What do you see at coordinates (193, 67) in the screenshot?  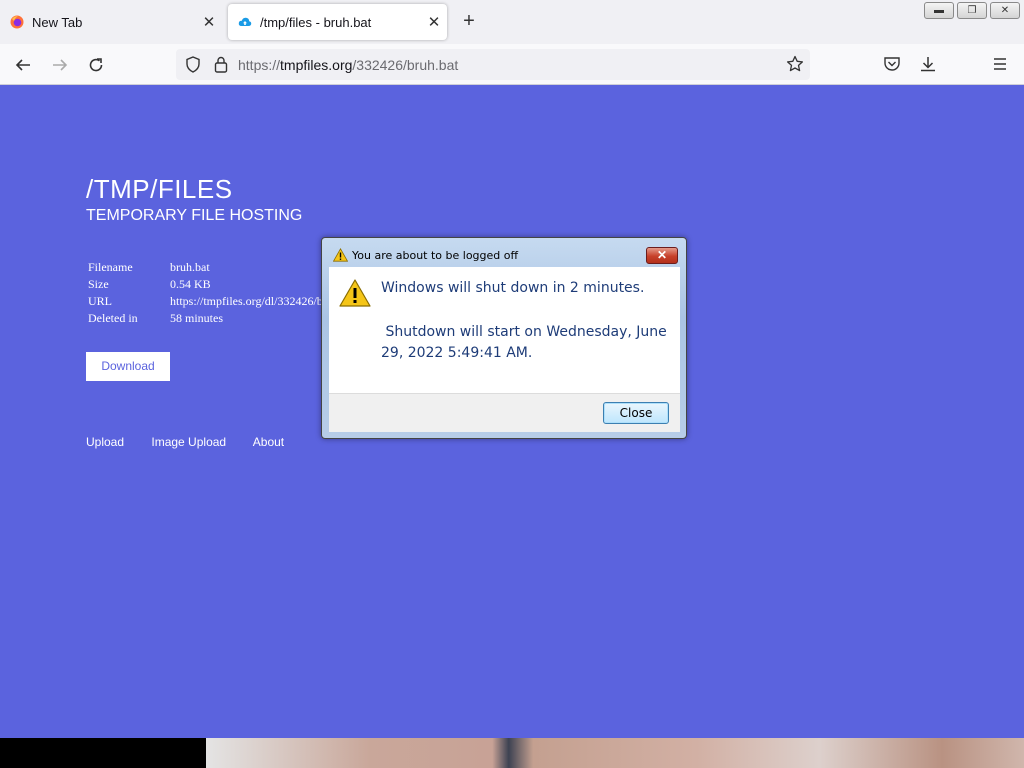 I see `tracking-protection-shield-icon` at bounding box center [193, 67].